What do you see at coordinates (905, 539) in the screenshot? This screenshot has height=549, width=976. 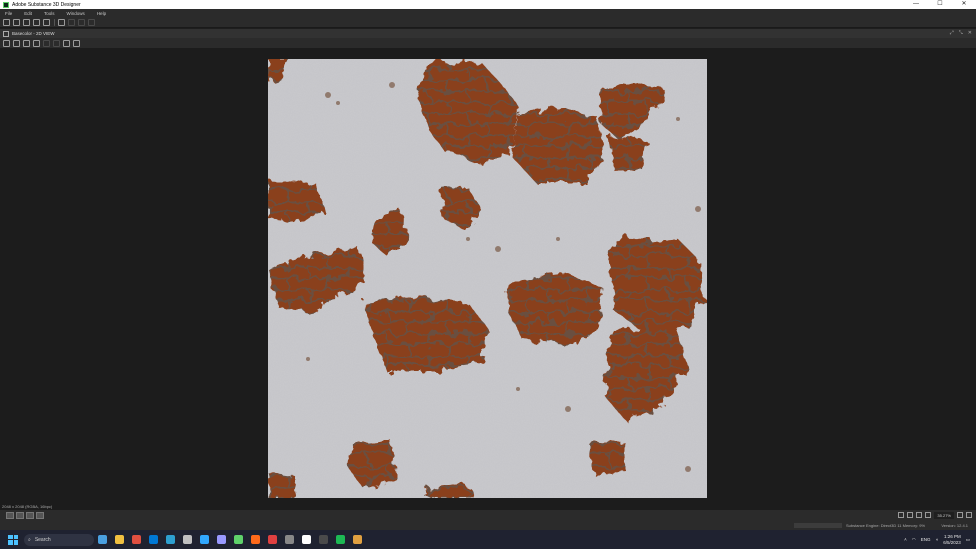 I see `tray-chevron-icon: ˄` at bounding box center [905, 539].